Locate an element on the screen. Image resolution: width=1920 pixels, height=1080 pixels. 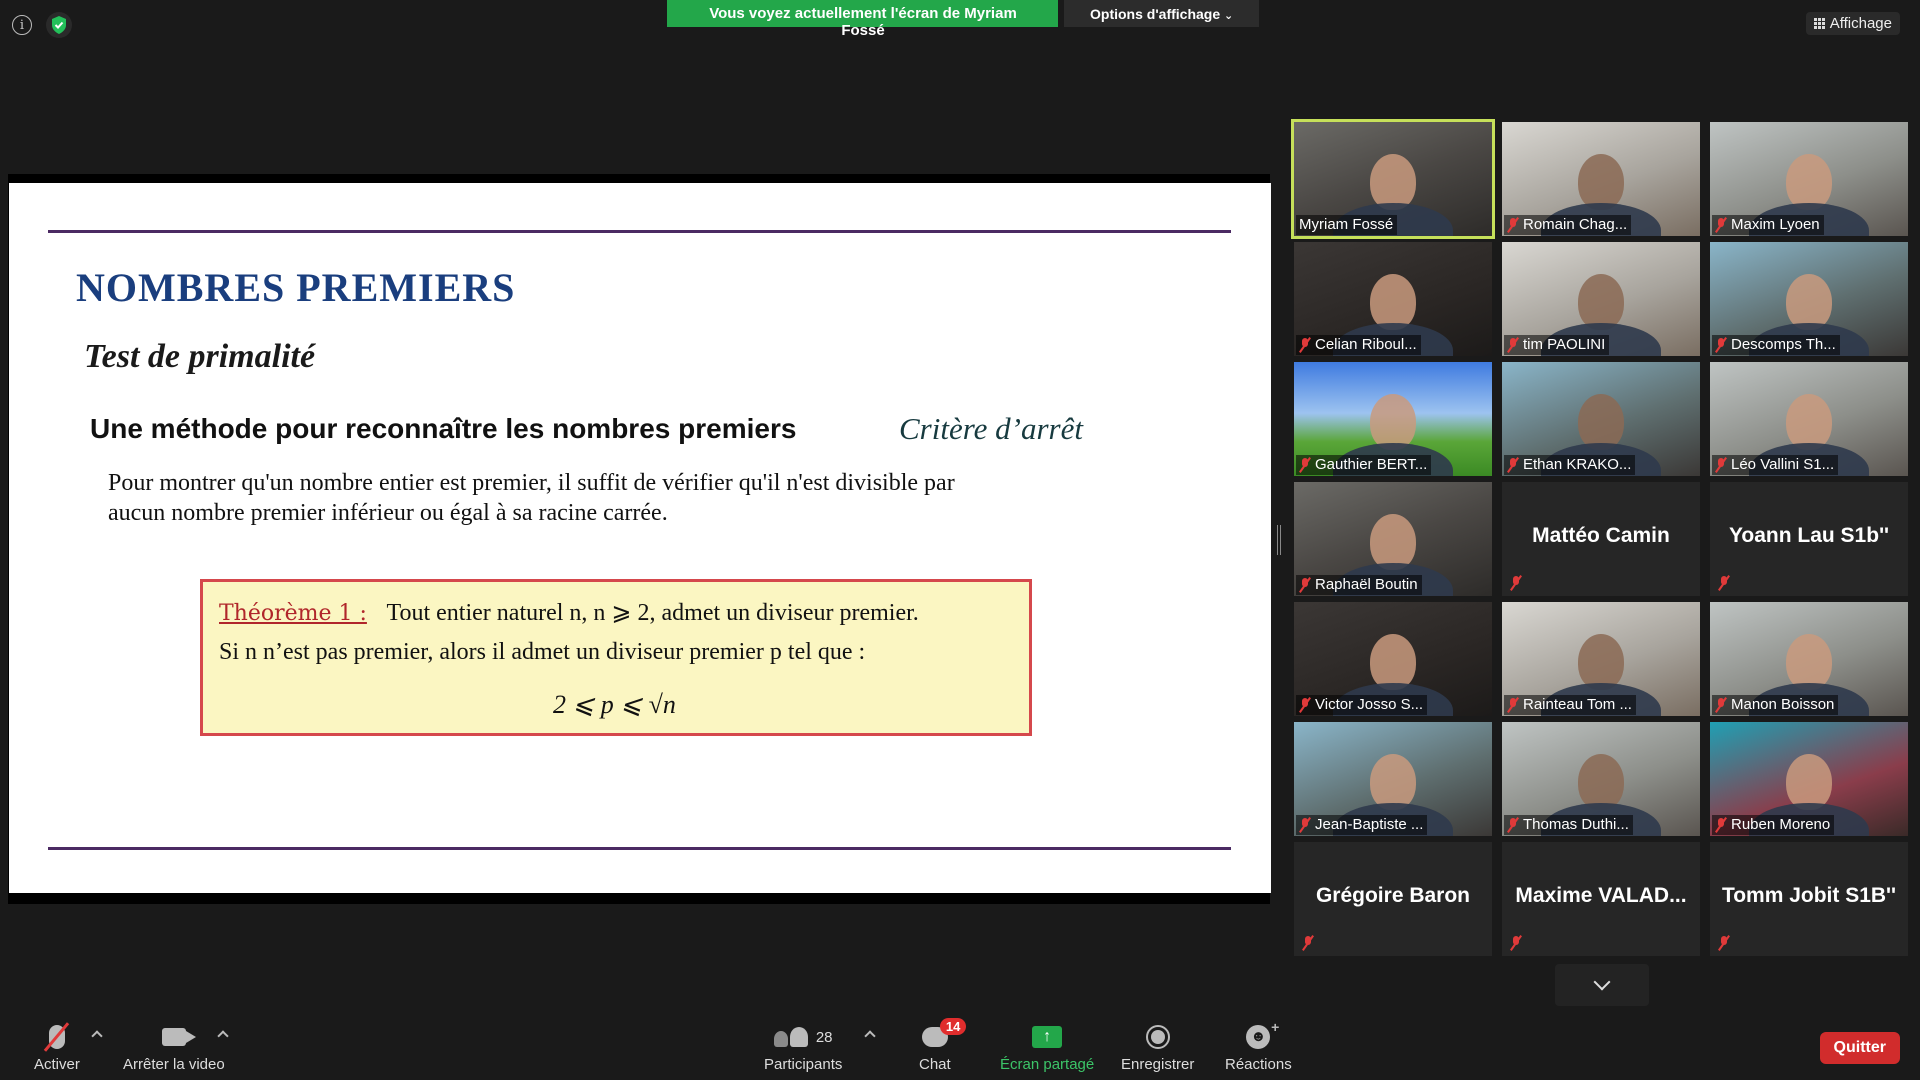
info-icon: i is located at coordinates (22, 25).